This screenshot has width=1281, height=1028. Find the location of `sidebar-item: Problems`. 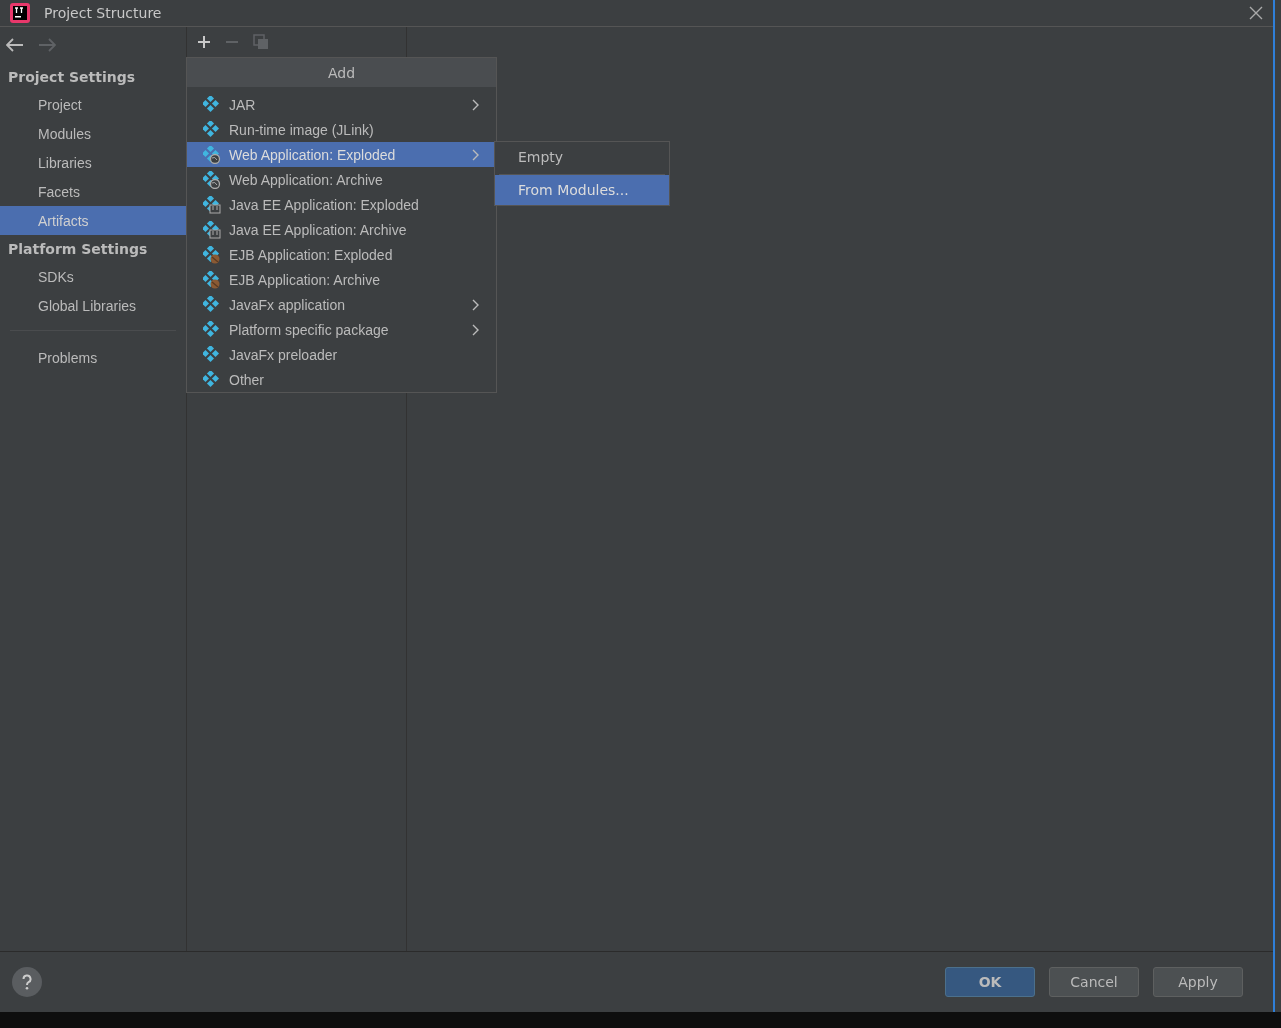

sidebar-item: Problems is located at coordinates (93, 357).